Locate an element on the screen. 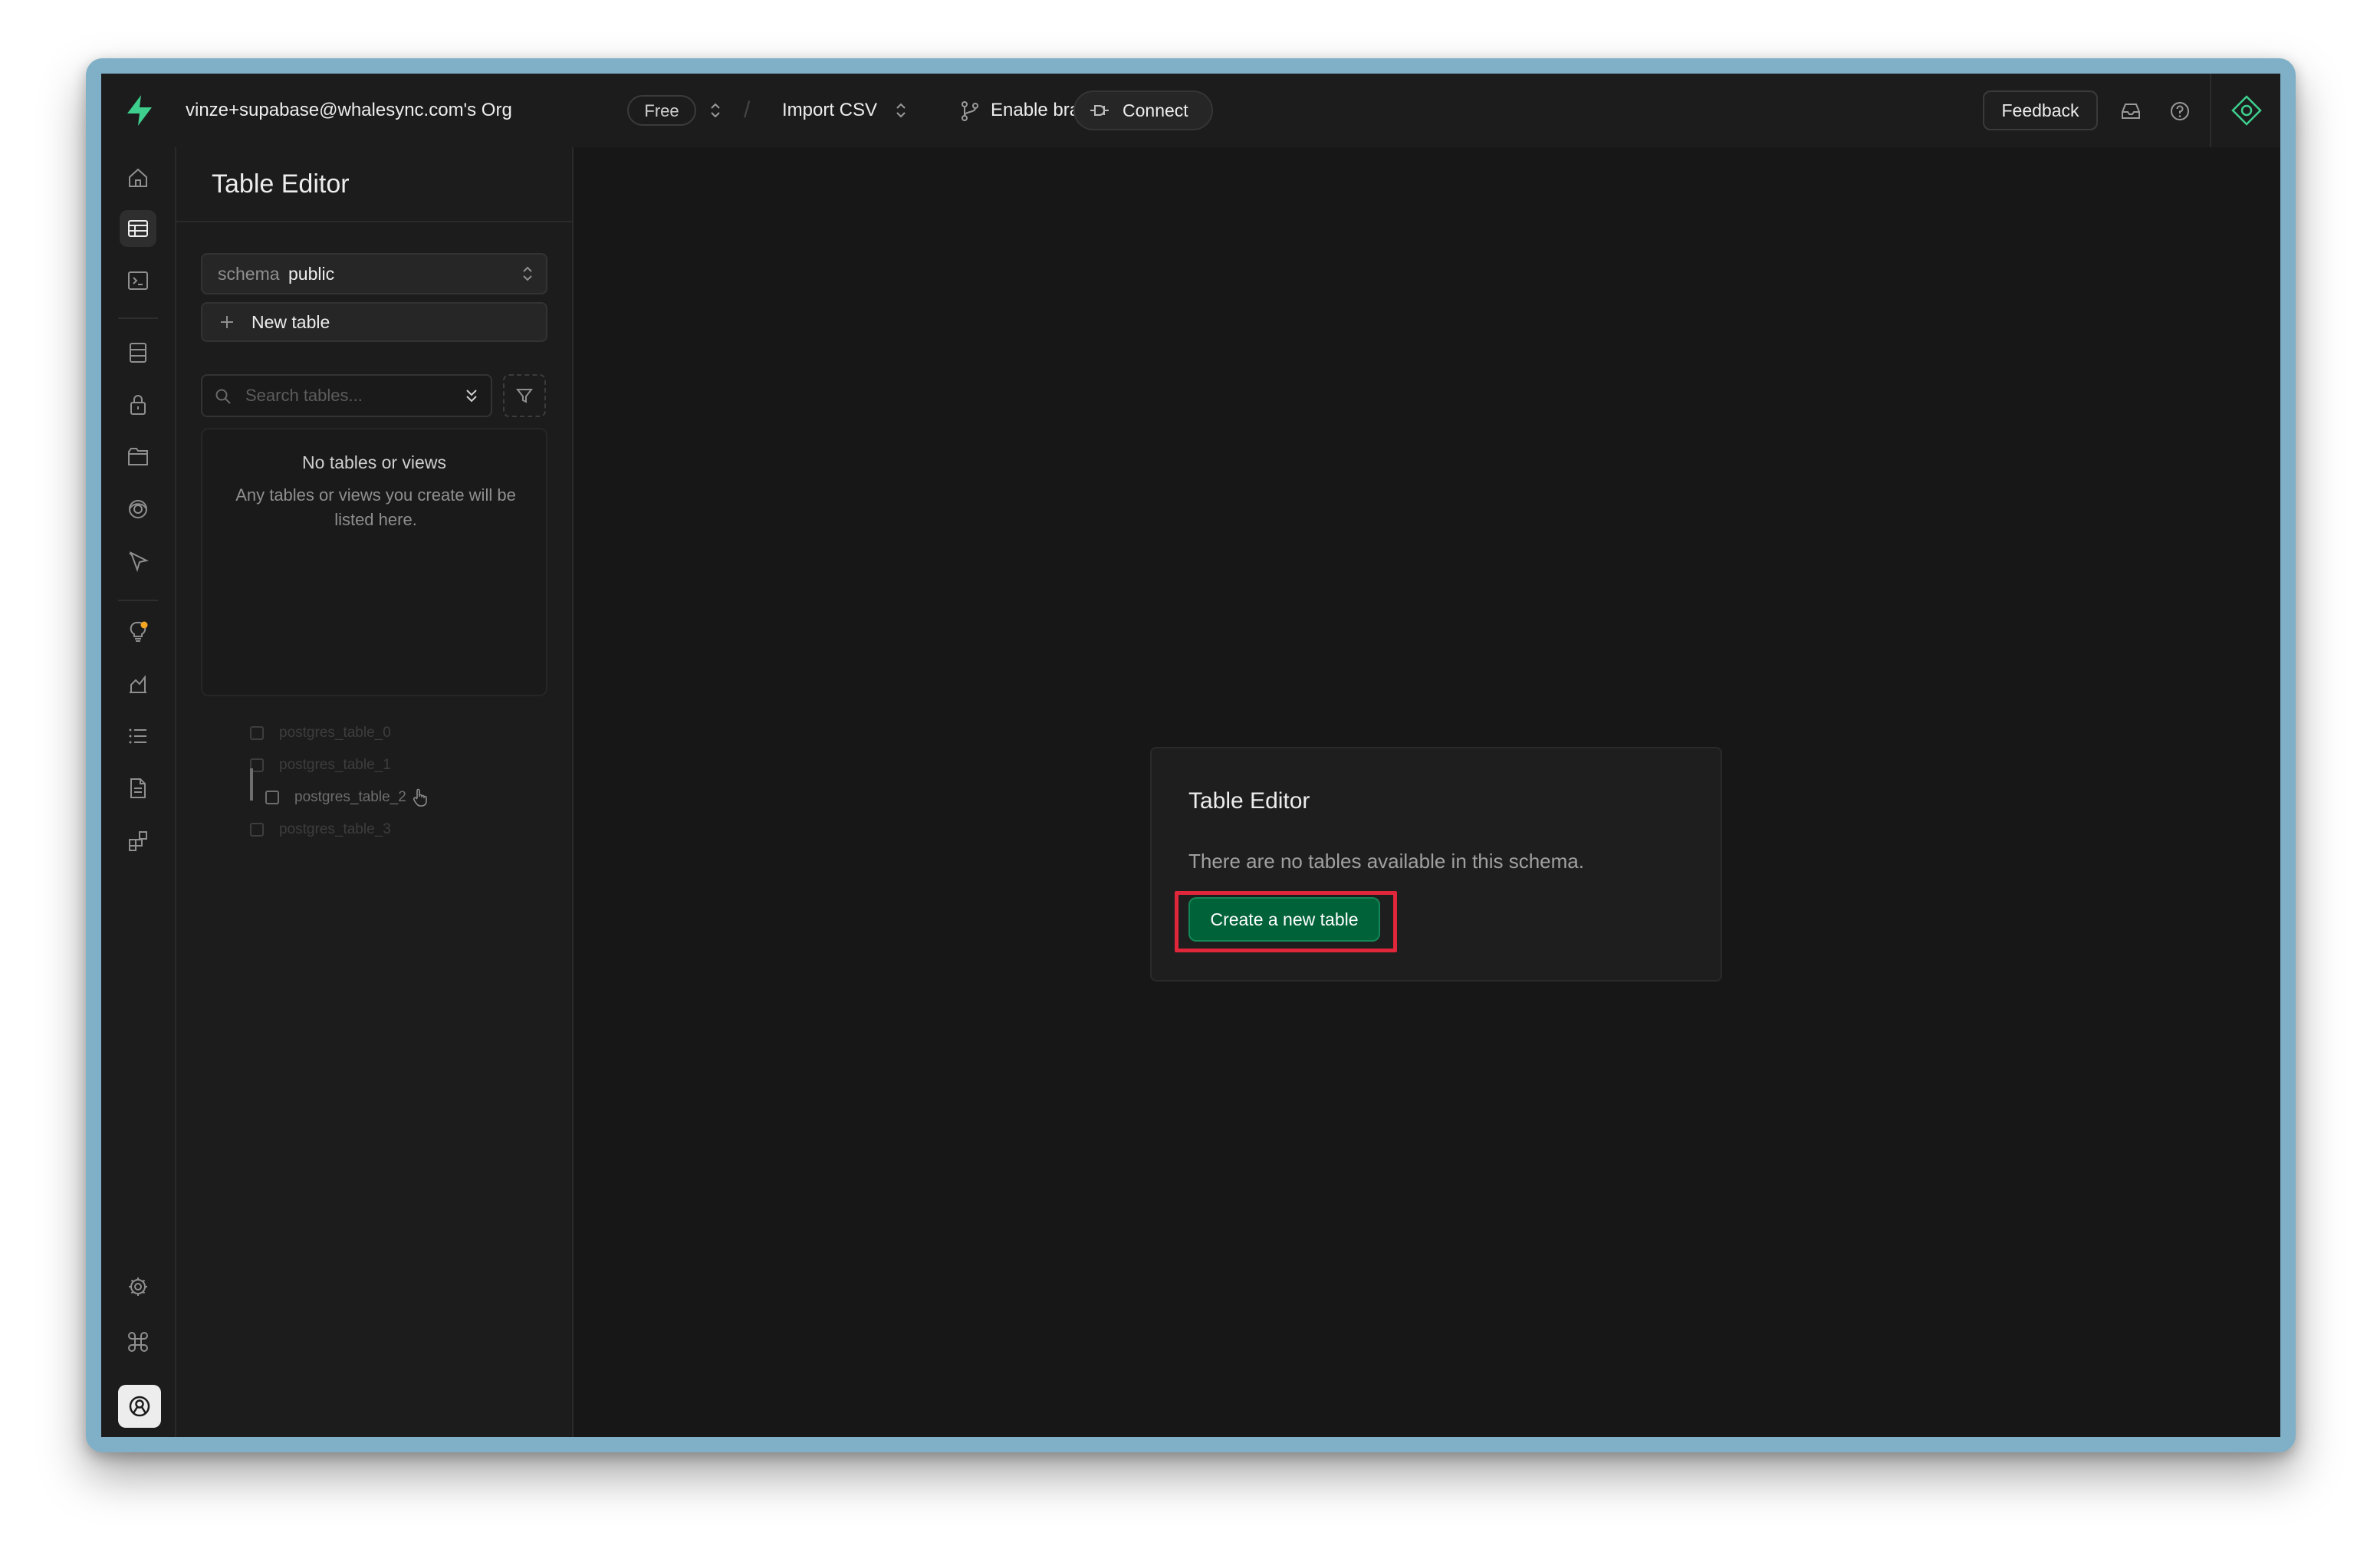  inbox-icon is located at coordinates (2131, 111).